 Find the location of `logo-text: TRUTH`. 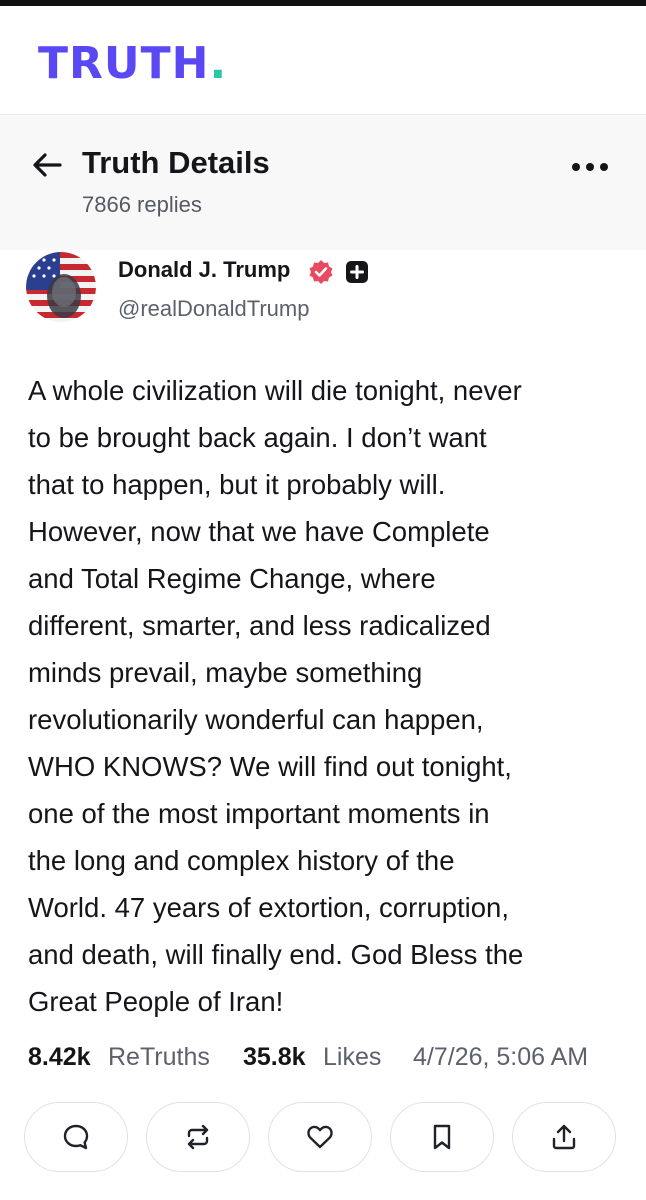

logo-text: TRUTH is located at coordinates (124, 63).